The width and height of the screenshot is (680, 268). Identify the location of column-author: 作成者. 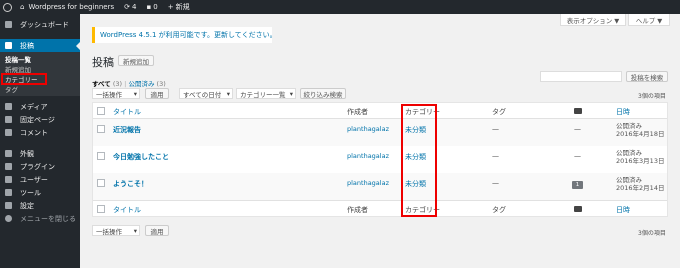
(357, 112).